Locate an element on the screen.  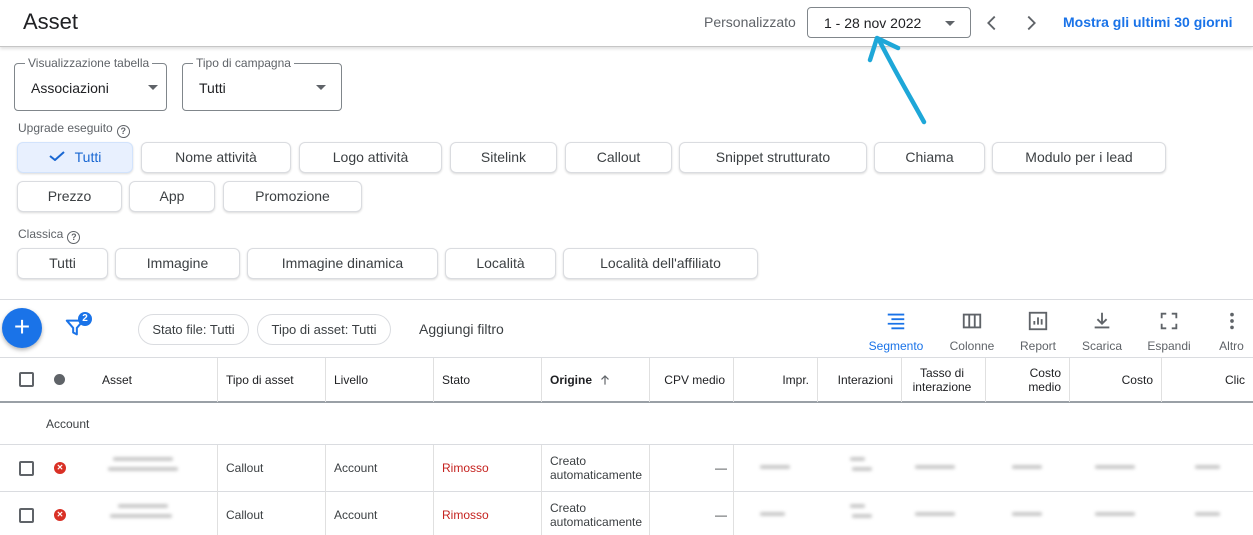
chip-upgraded-all: Tutti is located at coordinates (75, 157).